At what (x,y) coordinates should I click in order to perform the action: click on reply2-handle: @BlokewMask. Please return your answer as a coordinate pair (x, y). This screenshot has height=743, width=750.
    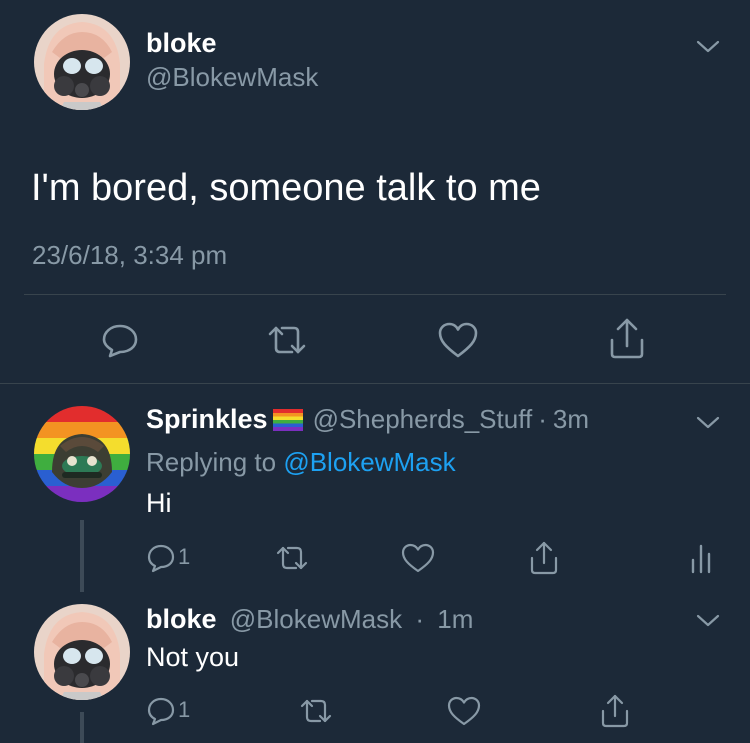
    Looking at the image, I should click on (316, 619).